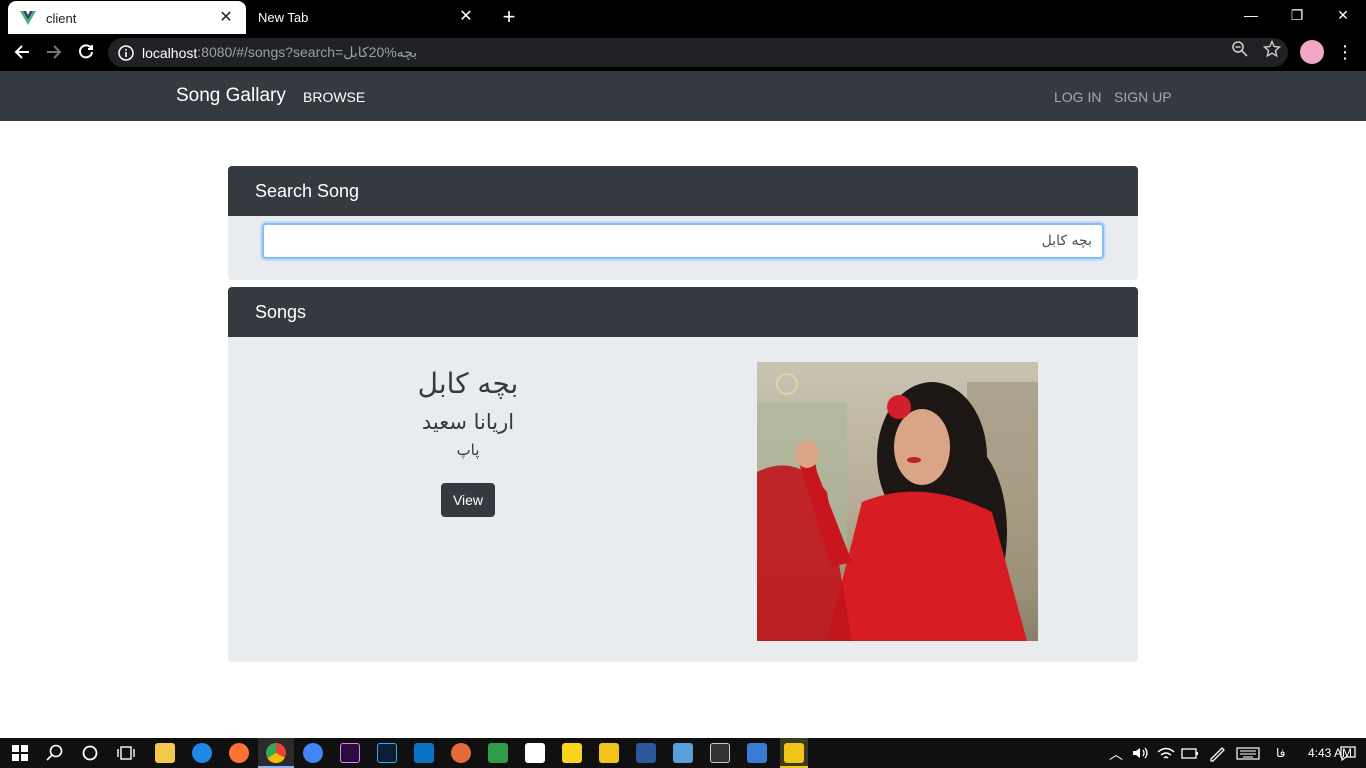 This screenshot has height=768, width=1366. I want to click on volume-icon, so click(1140, 753).